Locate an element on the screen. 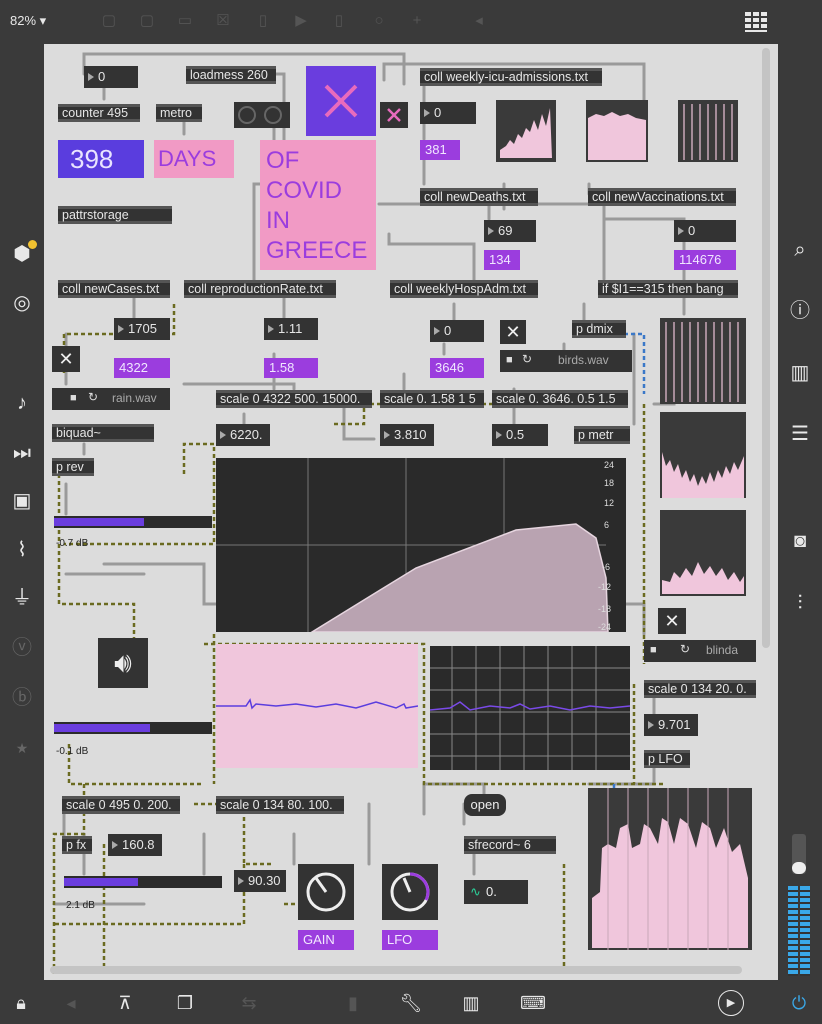  vertical-scrollbar is located at coordinates (766, 348).